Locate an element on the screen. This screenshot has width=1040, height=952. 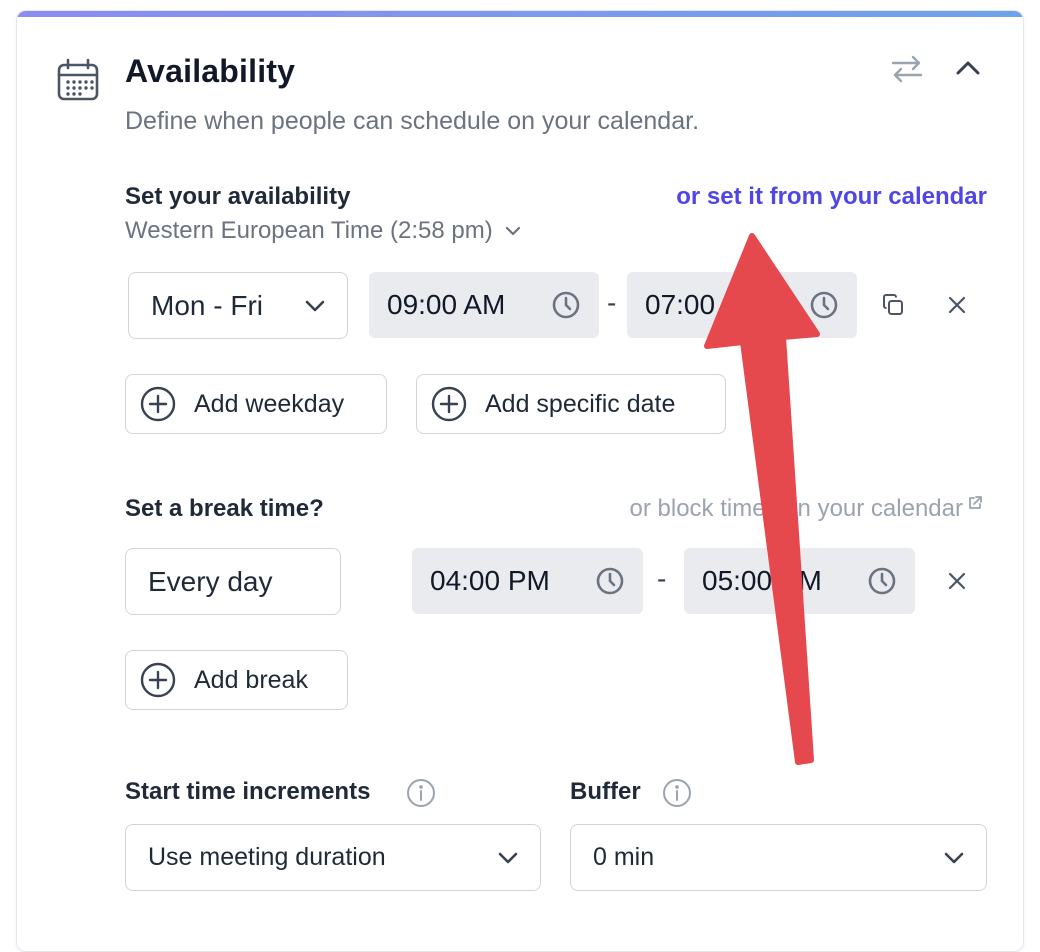
start-time-increments-select: Use meeting duration is located at coordinates (333, 857).